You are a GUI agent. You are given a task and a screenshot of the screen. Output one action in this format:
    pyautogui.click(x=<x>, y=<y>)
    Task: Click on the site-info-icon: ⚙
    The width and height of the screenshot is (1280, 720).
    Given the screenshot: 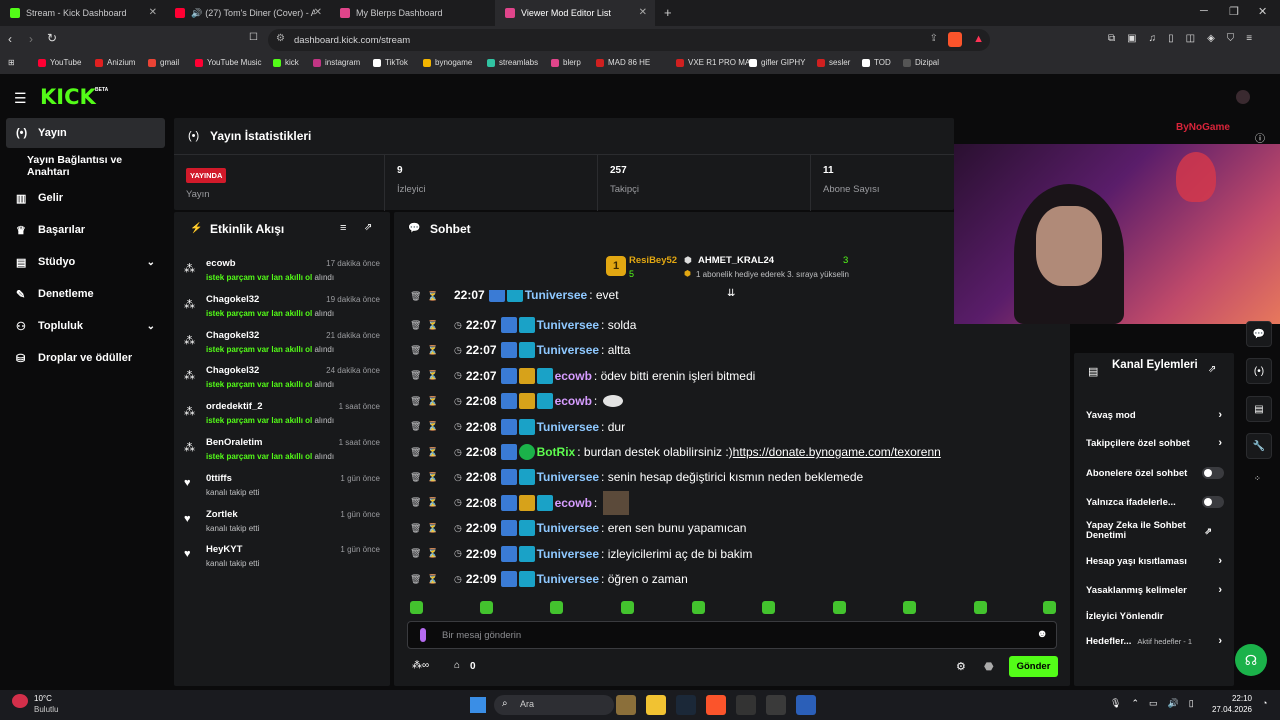 What is the action you would take?
    pyautogui.click(x=280, y=38)
    